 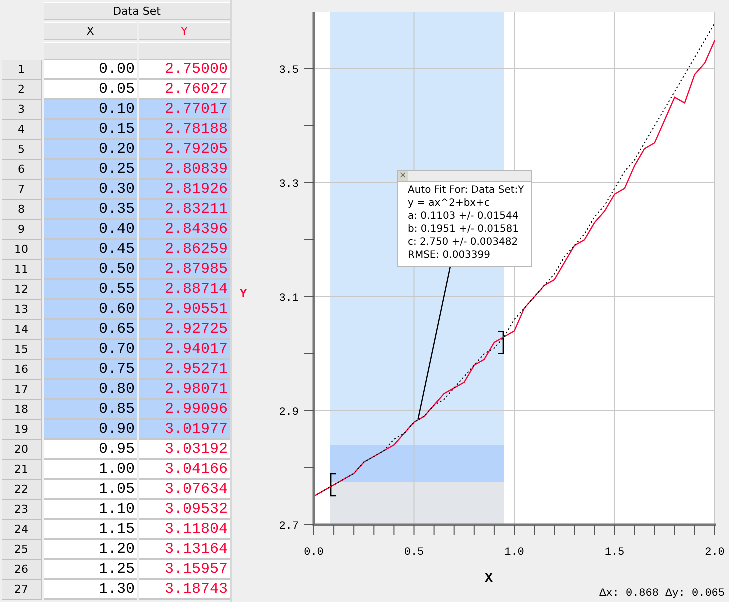 What do you see at coordinates (90, 550) in the screenshot?
I see `table-cell: 1.20` at bounding box center [90, 550].